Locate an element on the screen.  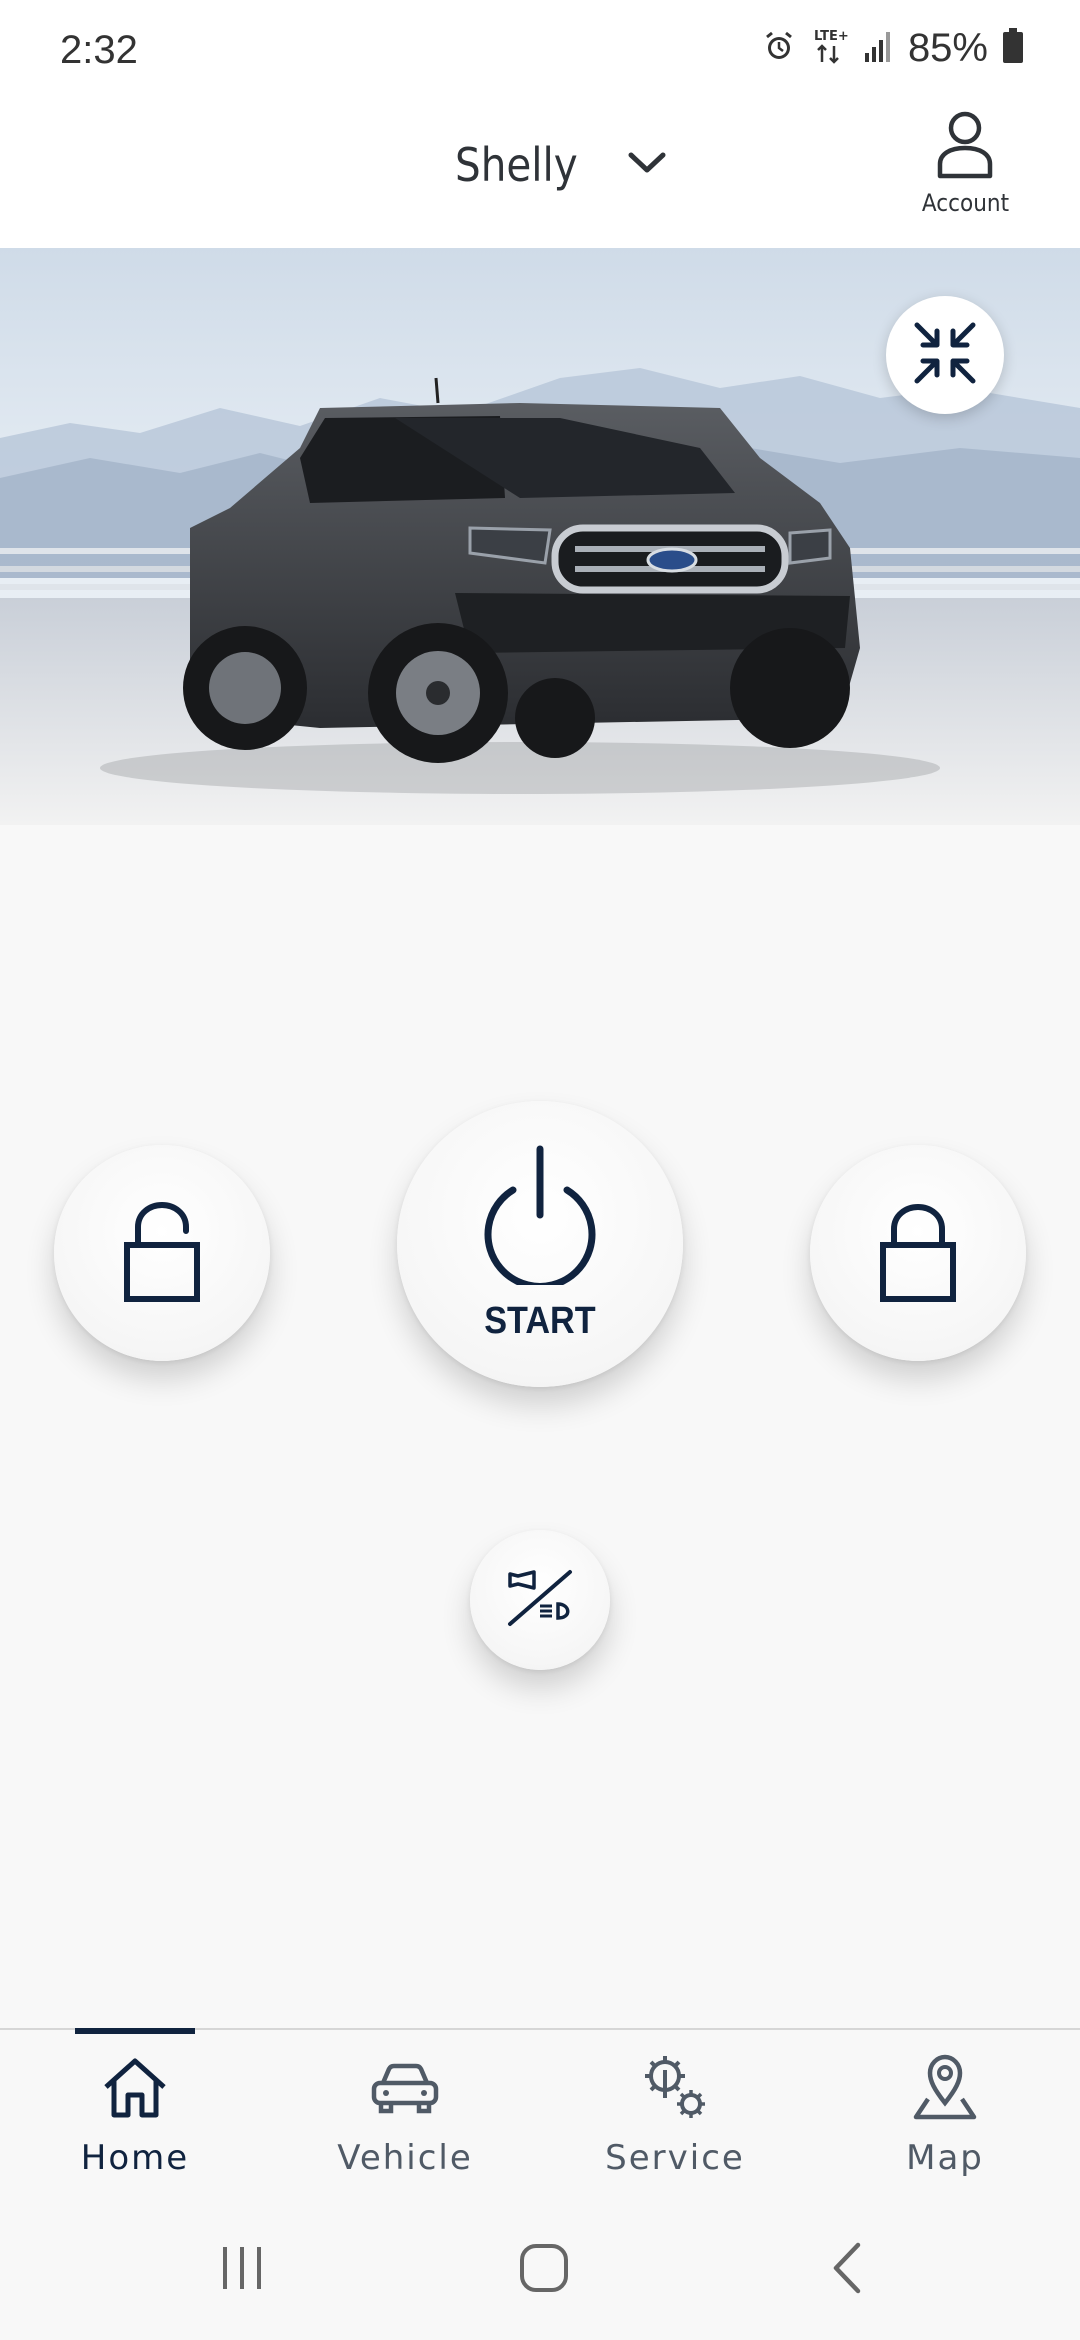
battery-percentage: 85% is located at coordinates (947, 48).